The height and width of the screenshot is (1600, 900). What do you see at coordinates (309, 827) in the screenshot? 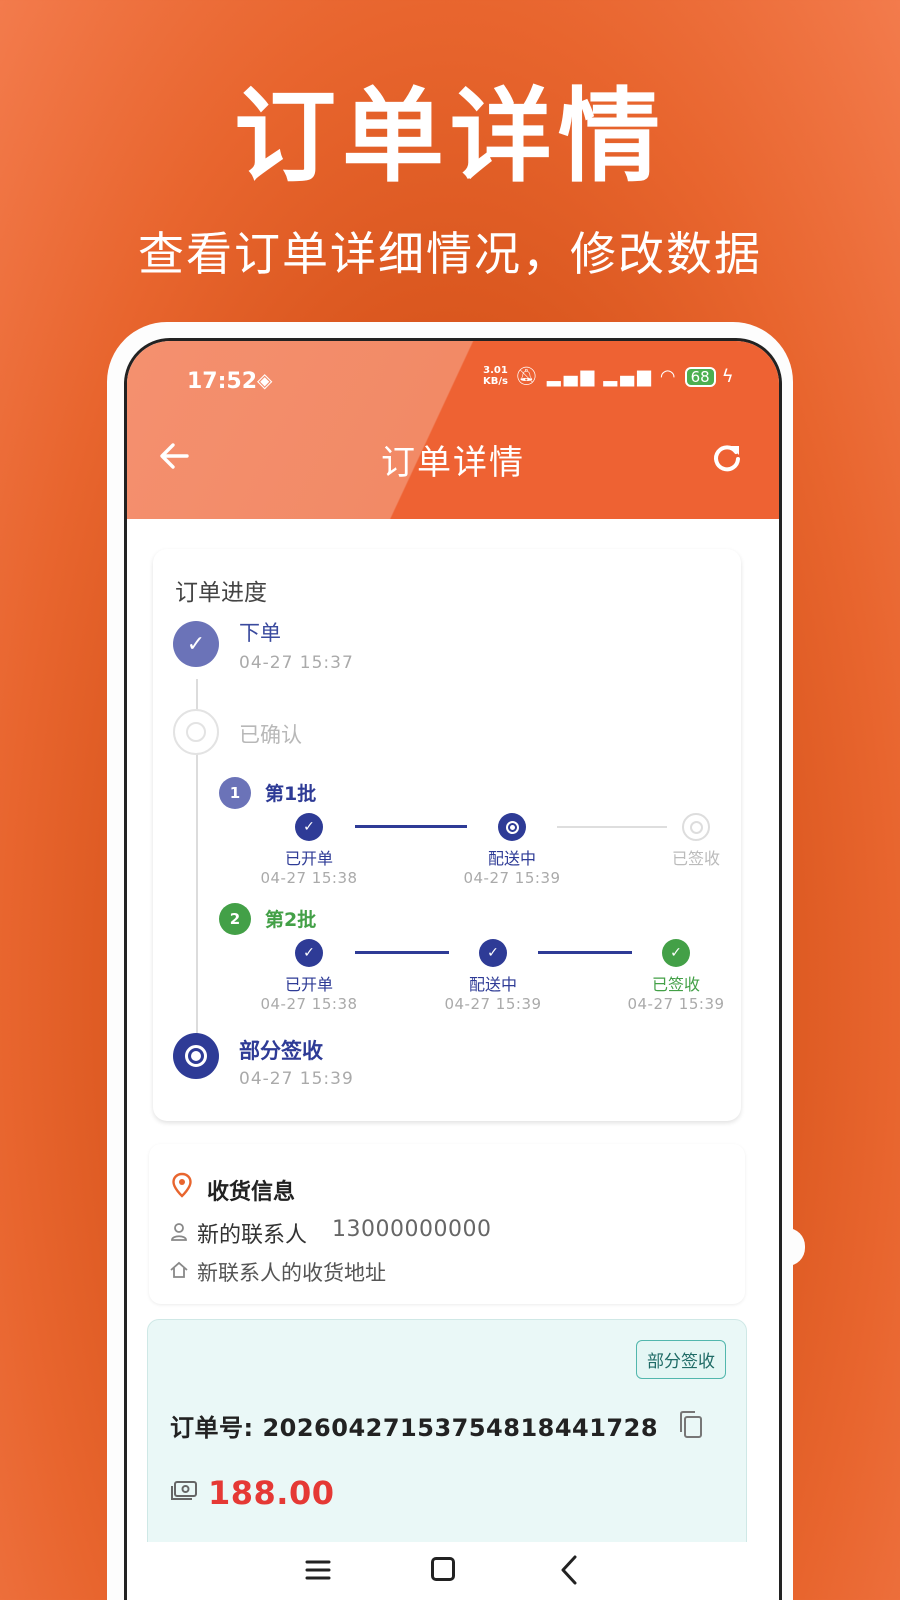
I see `batch-1-stage-1-check-icon: ✓` at bounding box center [309, 827].